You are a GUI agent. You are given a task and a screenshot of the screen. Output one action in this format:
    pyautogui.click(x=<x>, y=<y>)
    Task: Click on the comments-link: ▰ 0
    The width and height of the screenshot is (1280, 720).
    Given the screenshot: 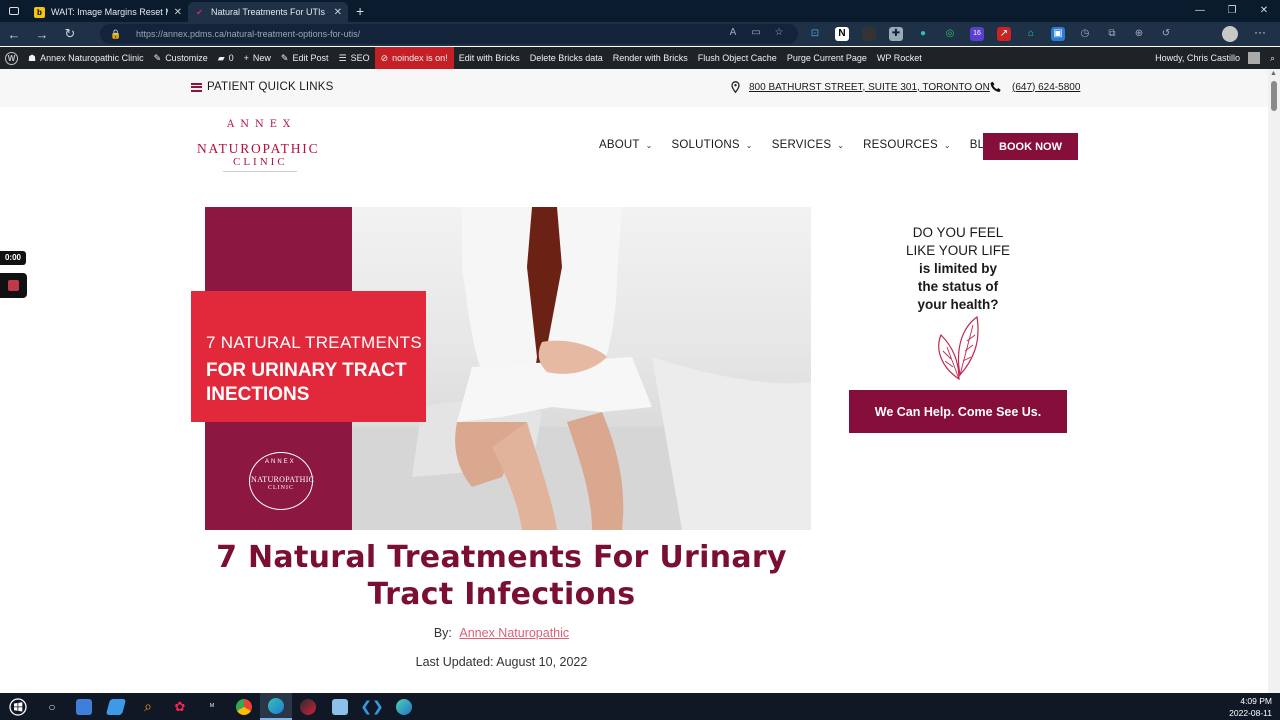 What is the action you would take?
    pyautogui.click(x=226, y=58)
    